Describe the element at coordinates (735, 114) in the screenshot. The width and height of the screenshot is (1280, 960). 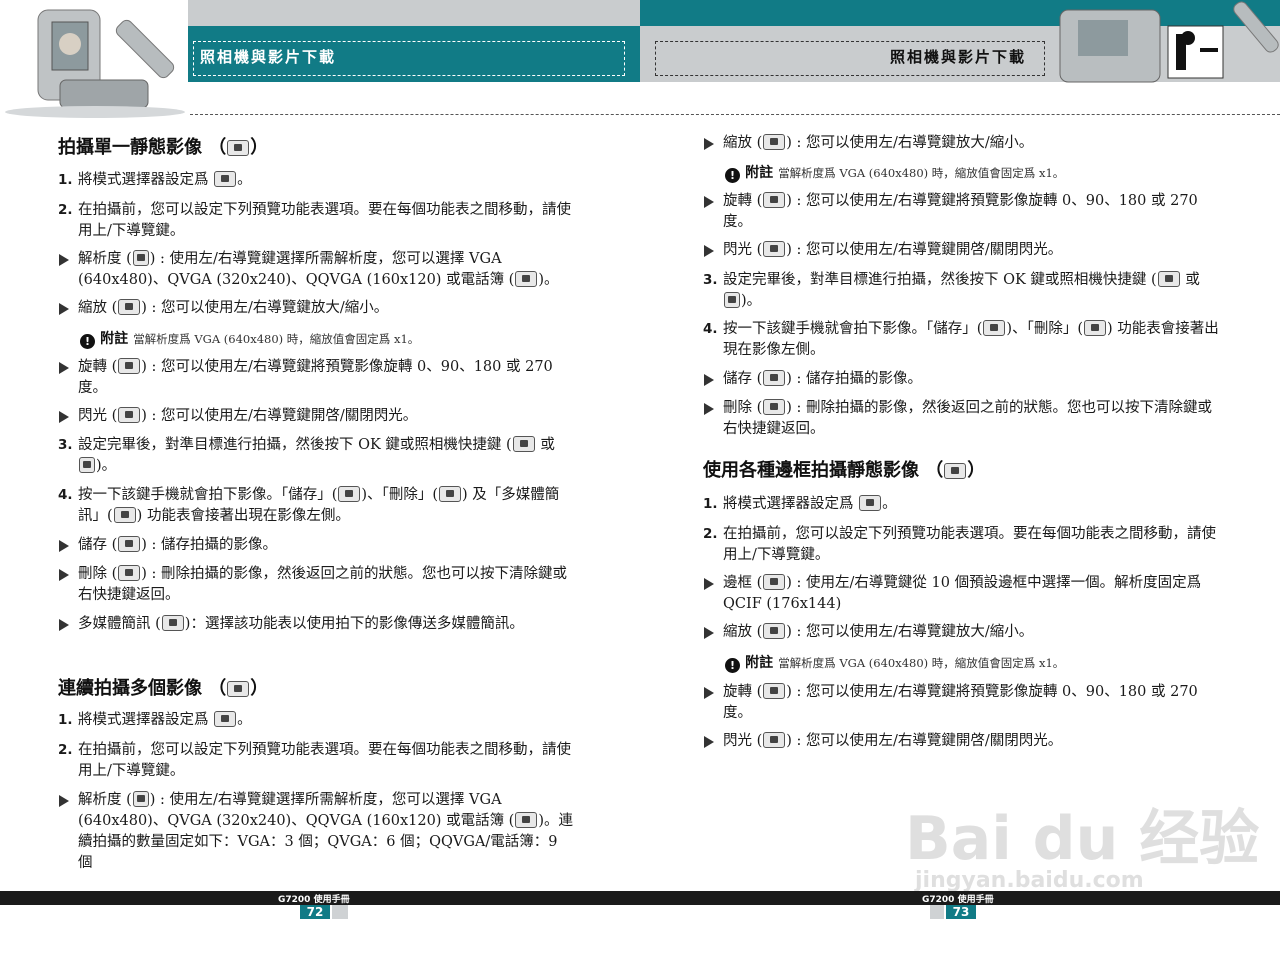
I see `header-divider` at that location.